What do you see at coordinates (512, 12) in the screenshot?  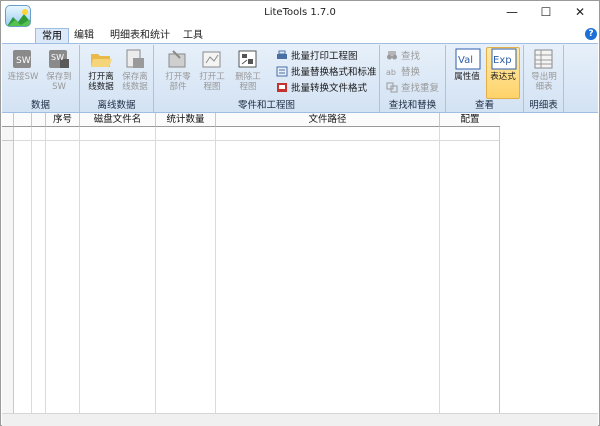 I see `minimize-button: —` at bounding box center [512, 12].